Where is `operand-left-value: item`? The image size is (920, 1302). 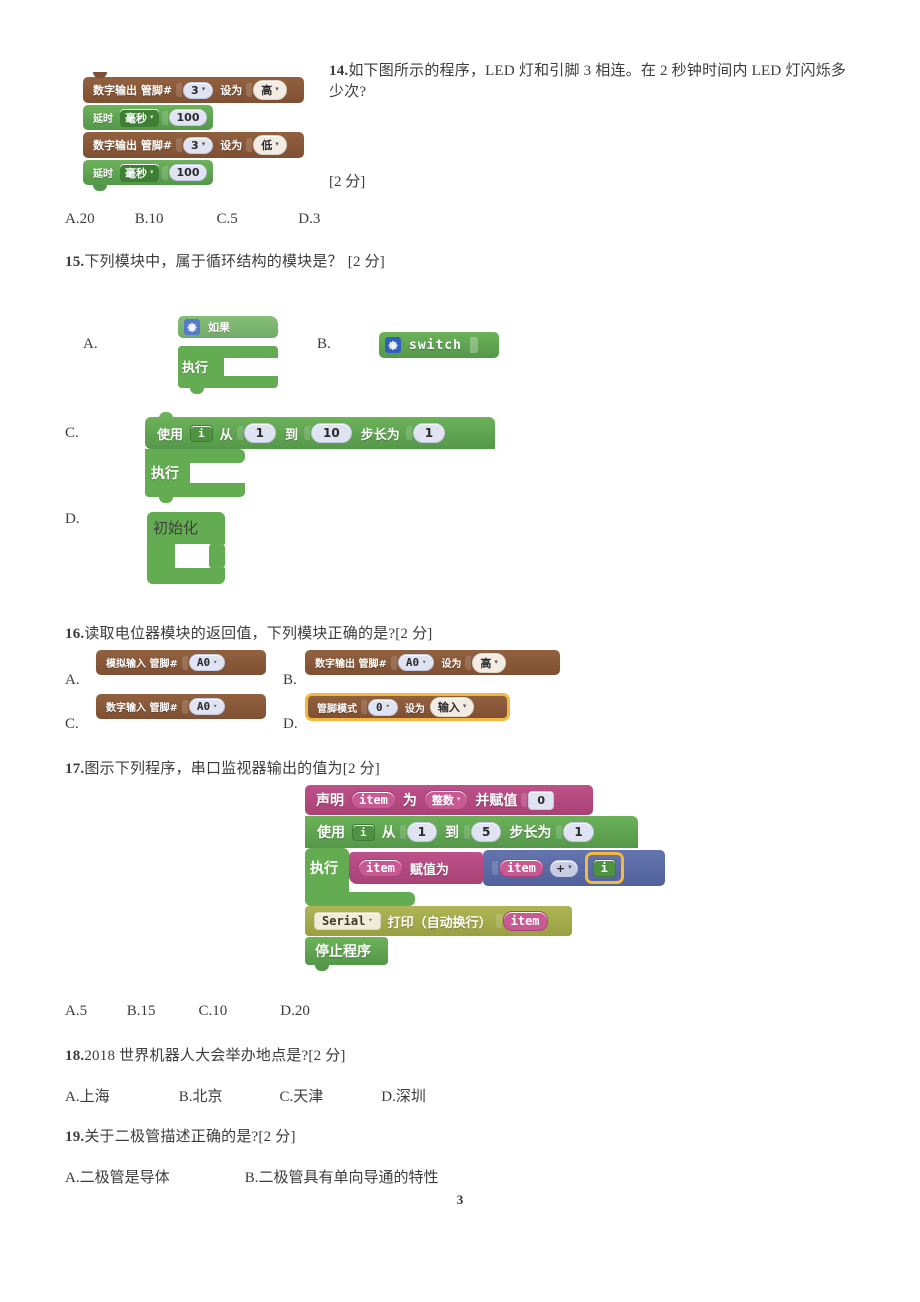 operand-left-value: item is located at coordinates (521, 868).